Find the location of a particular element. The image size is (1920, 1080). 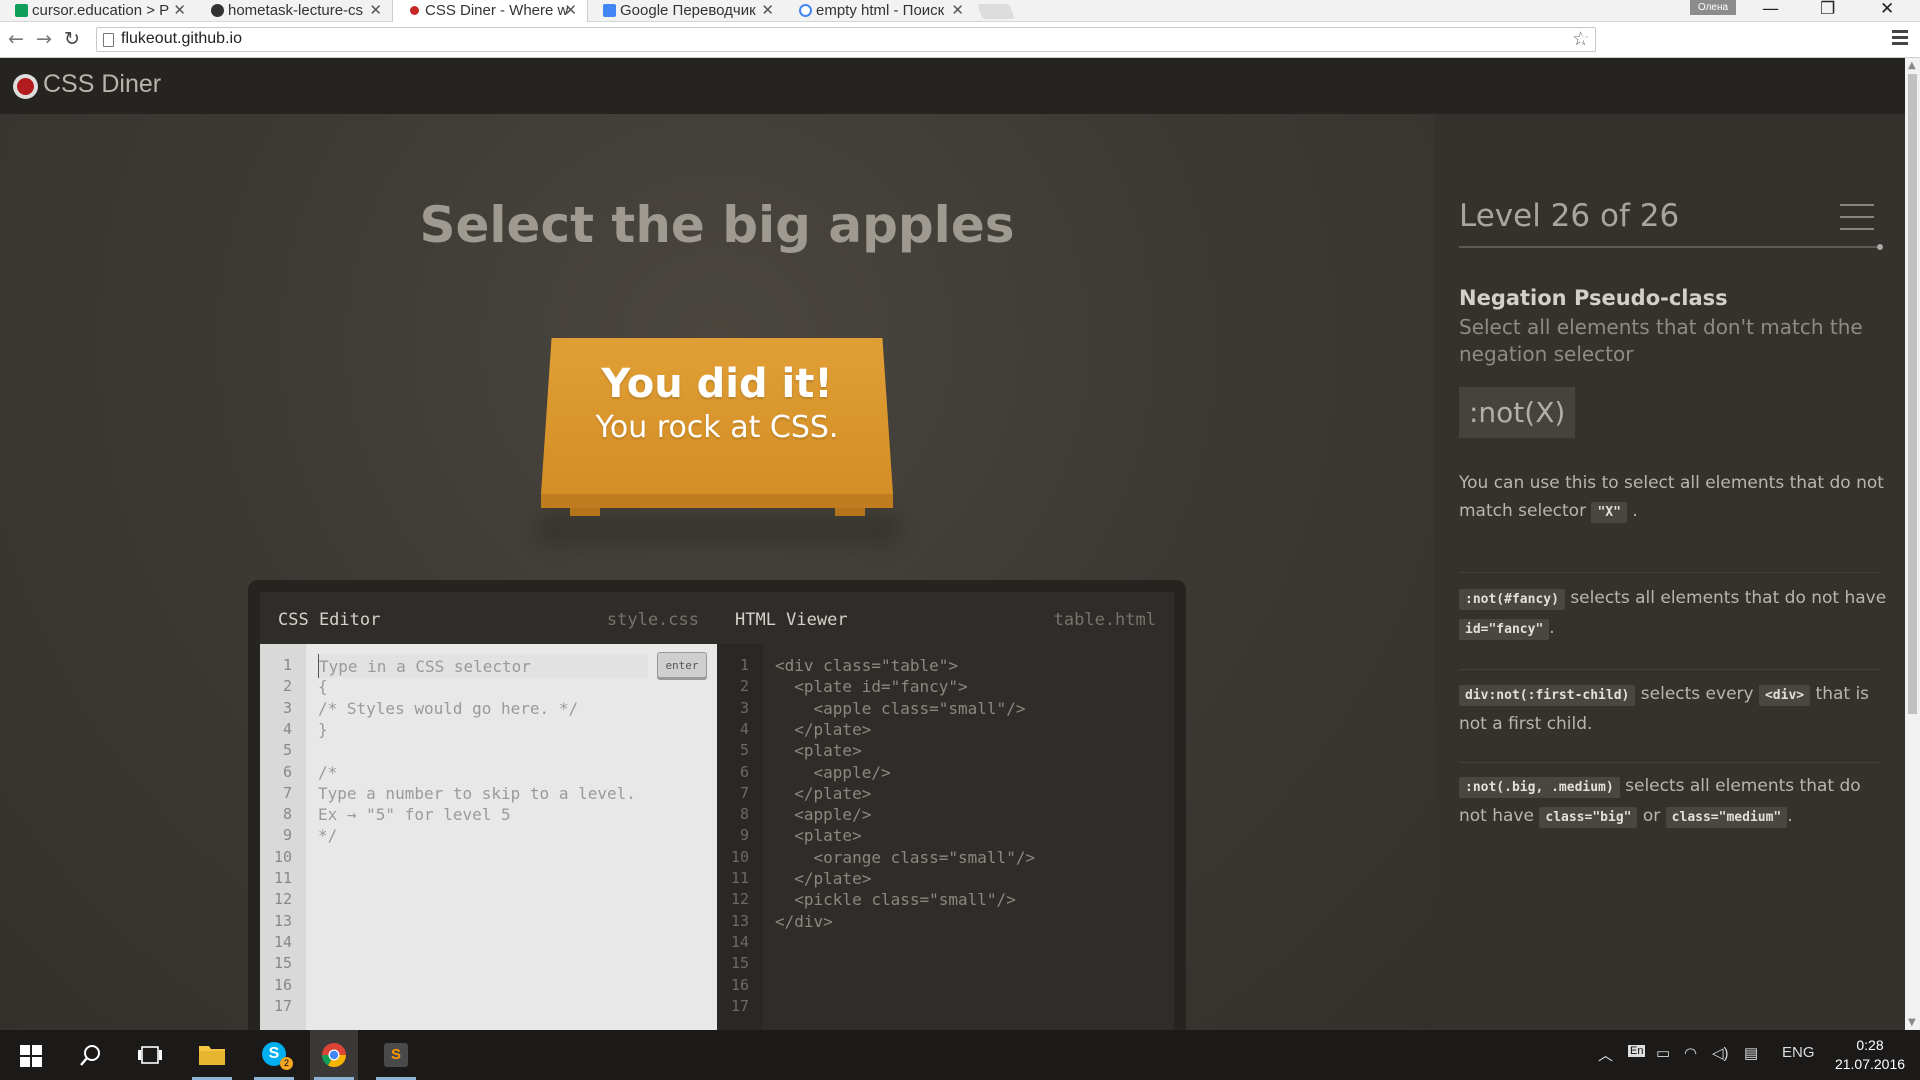

input-lang-badge: En is located at coordinates (1637, 1051).